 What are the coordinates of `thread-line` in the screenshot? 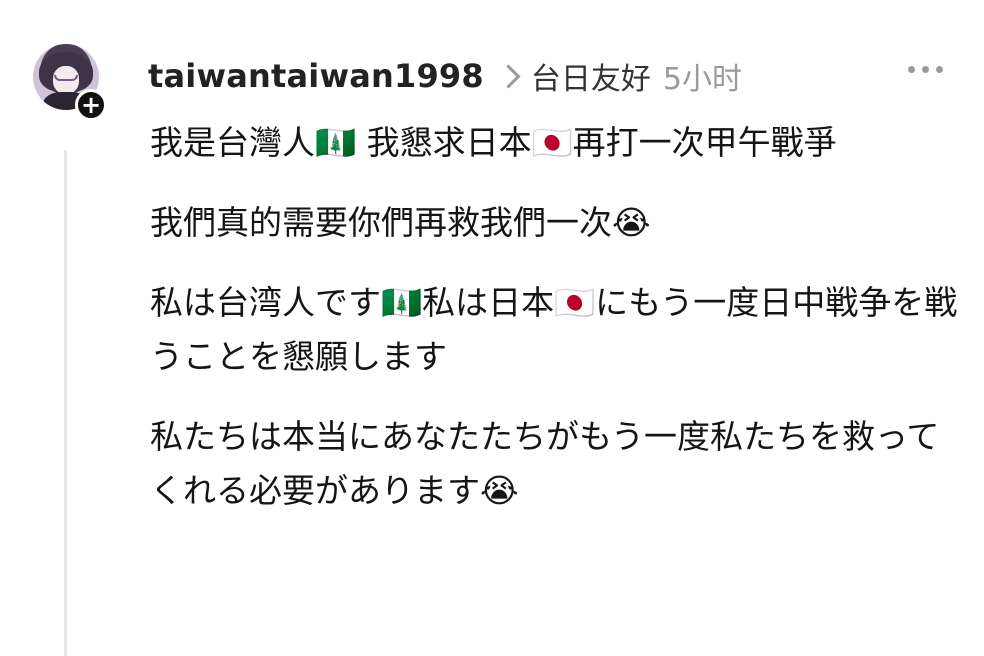 It's located at (65, 403).